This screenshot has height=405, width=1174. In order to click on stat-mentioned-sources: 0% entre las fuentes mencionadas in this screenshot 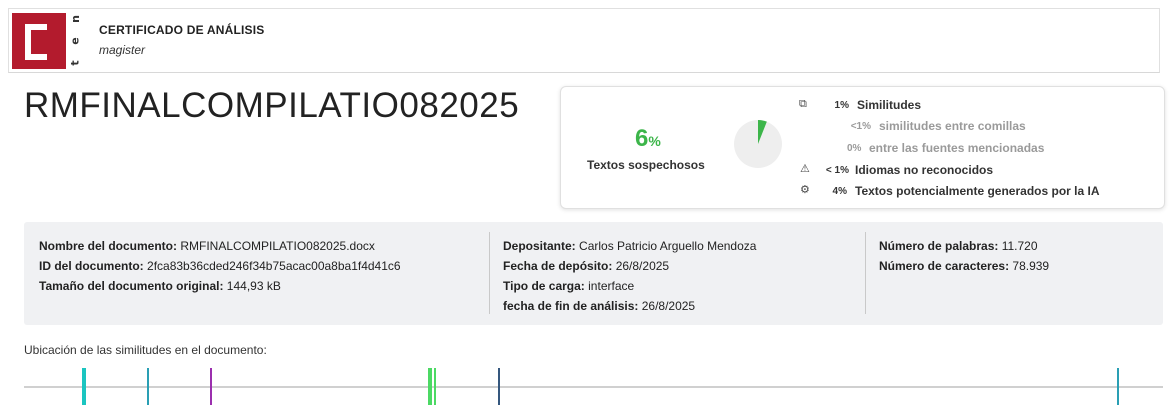, I will do `click(946, 148)`.